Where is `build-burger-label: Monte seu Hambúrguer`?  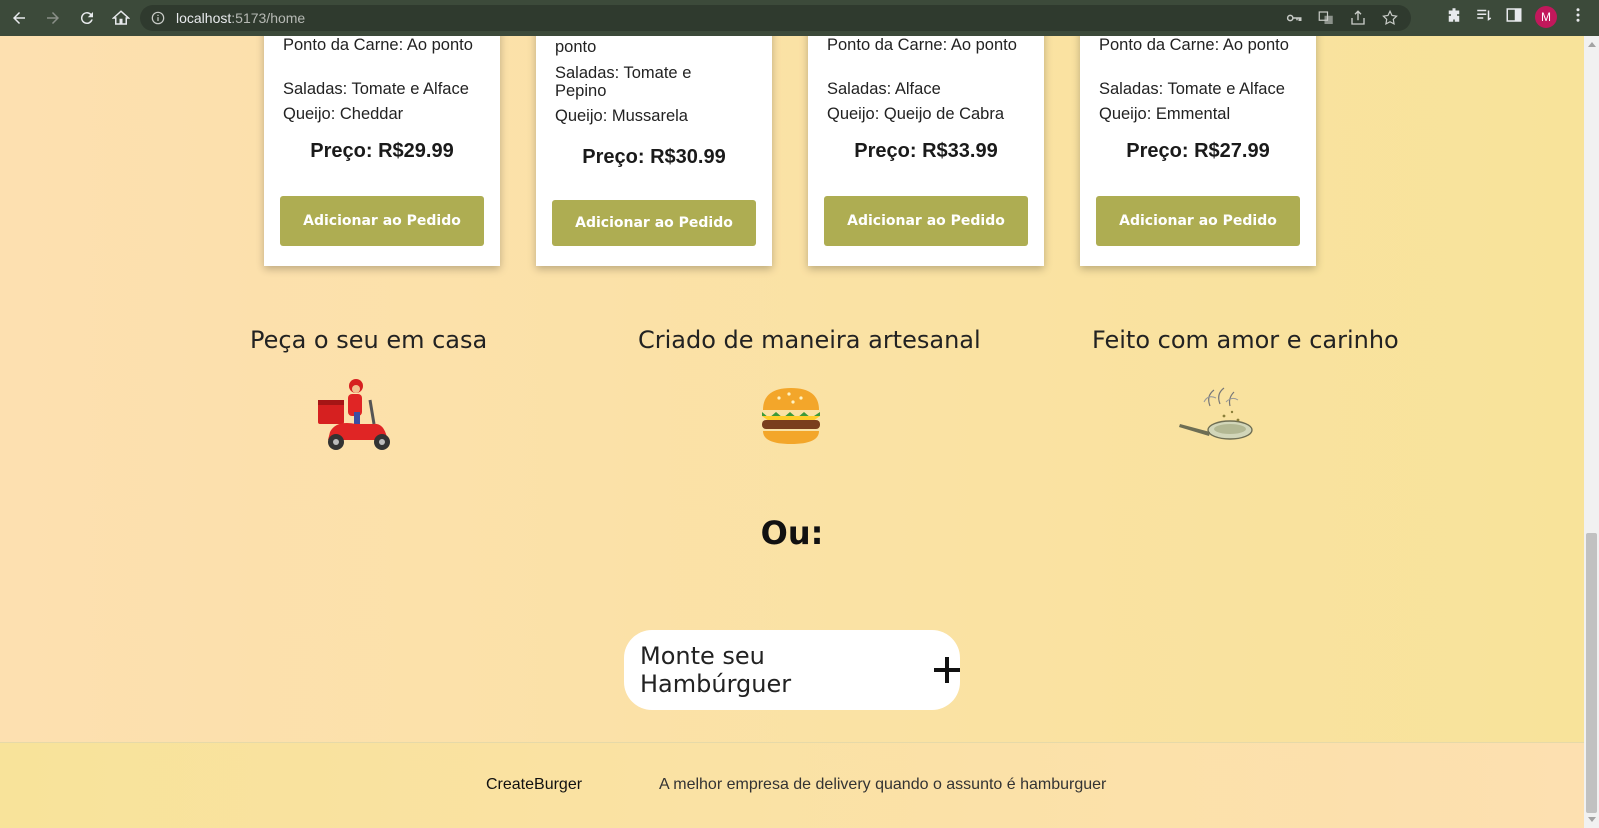 build-burger-label: Monte seu Hambúrguer is located at coordinates (716, 670).